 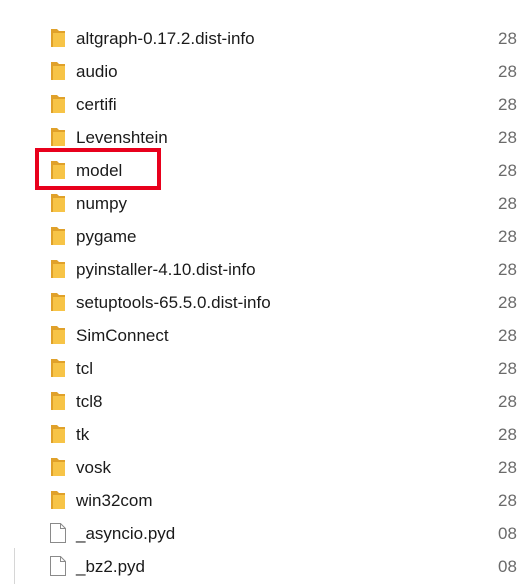 I want to click on folder-row: win32com 28, so click(x=260, y=500).